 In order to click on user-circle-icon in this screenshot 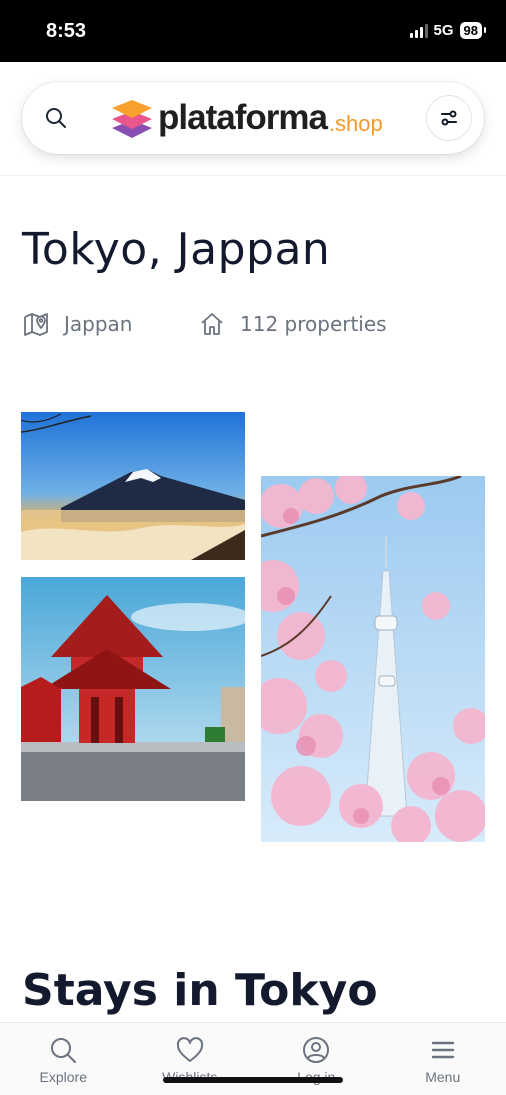, I will do `click(316, 1050)`.